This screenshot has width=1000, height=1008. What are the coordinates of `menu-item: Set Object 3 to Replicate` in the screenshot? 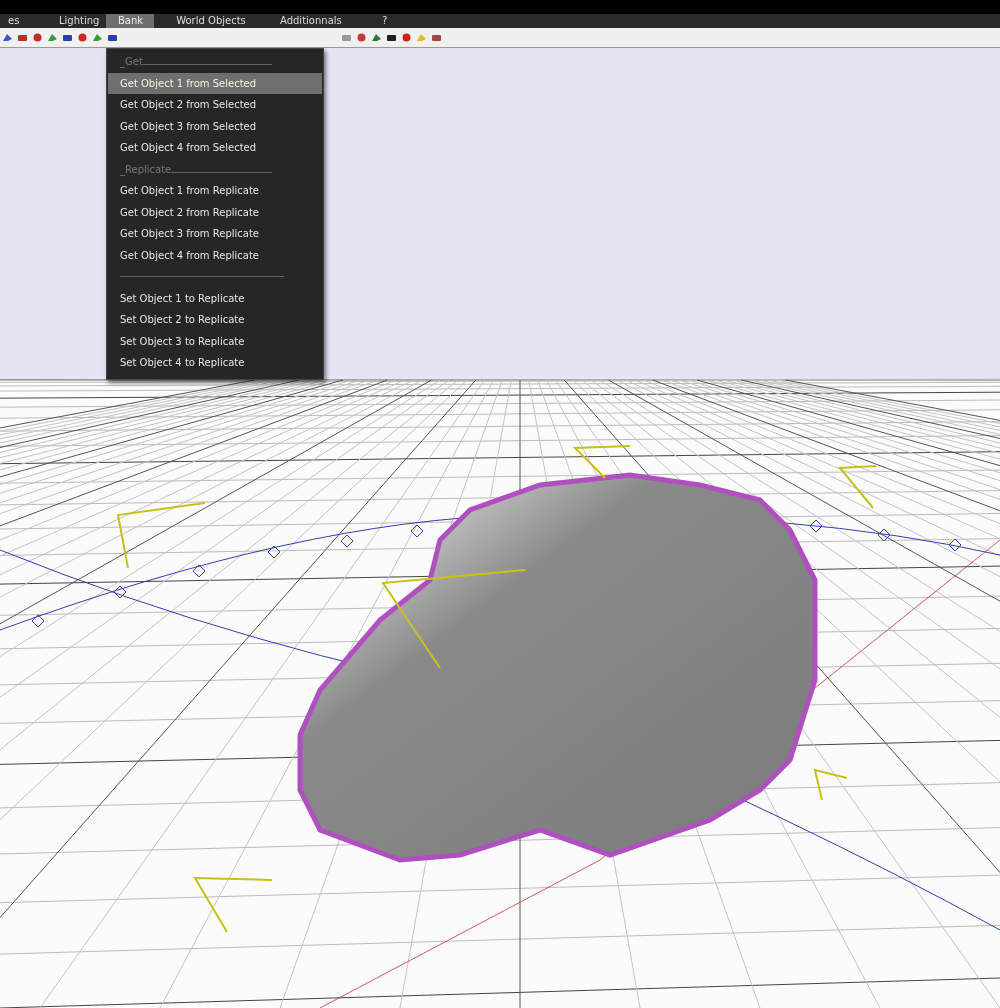 It's located at (215, 341).